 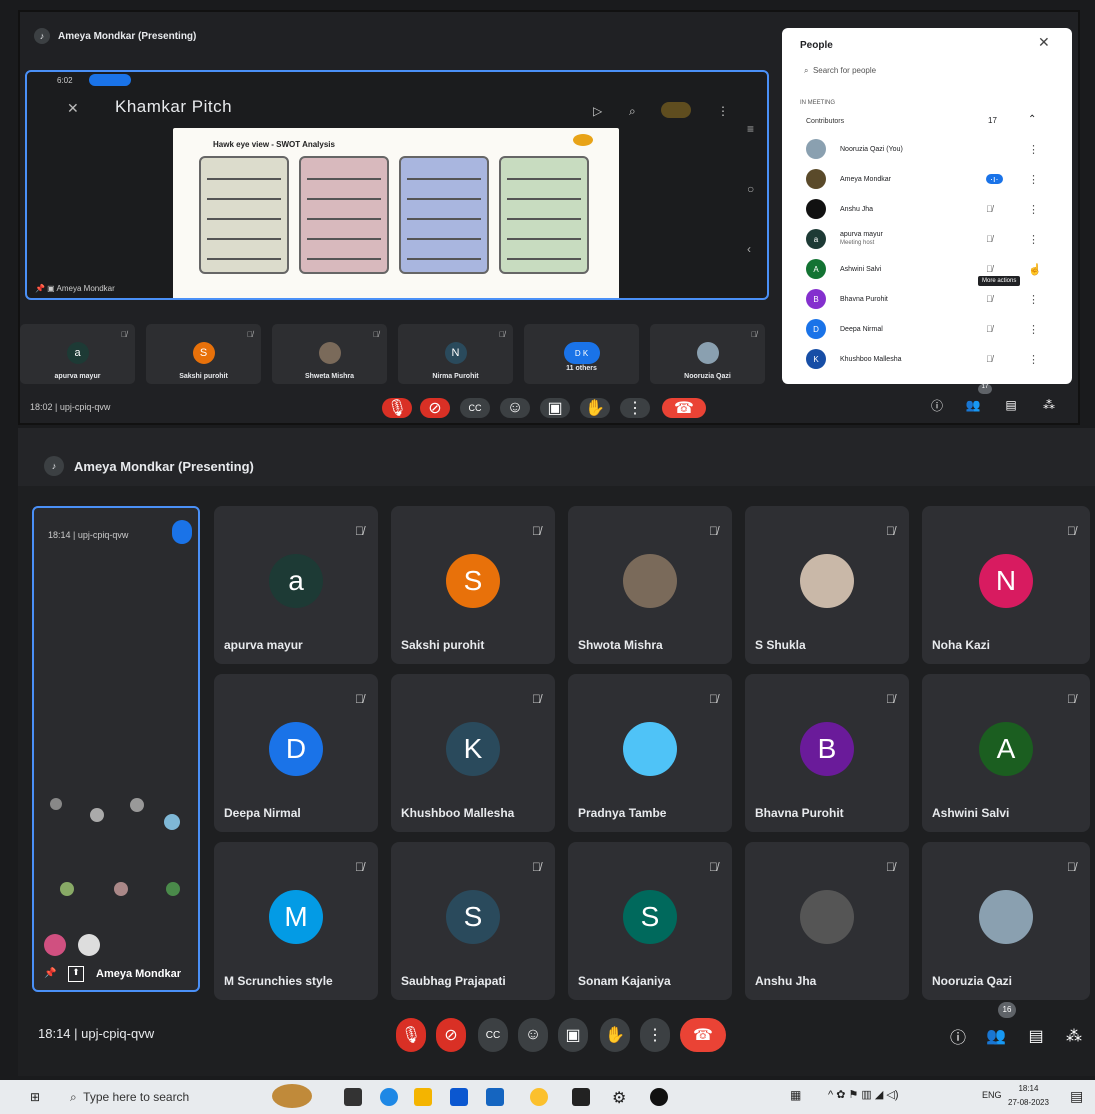 I want to click on back-icon: ‹, so click(x=749, y=249).